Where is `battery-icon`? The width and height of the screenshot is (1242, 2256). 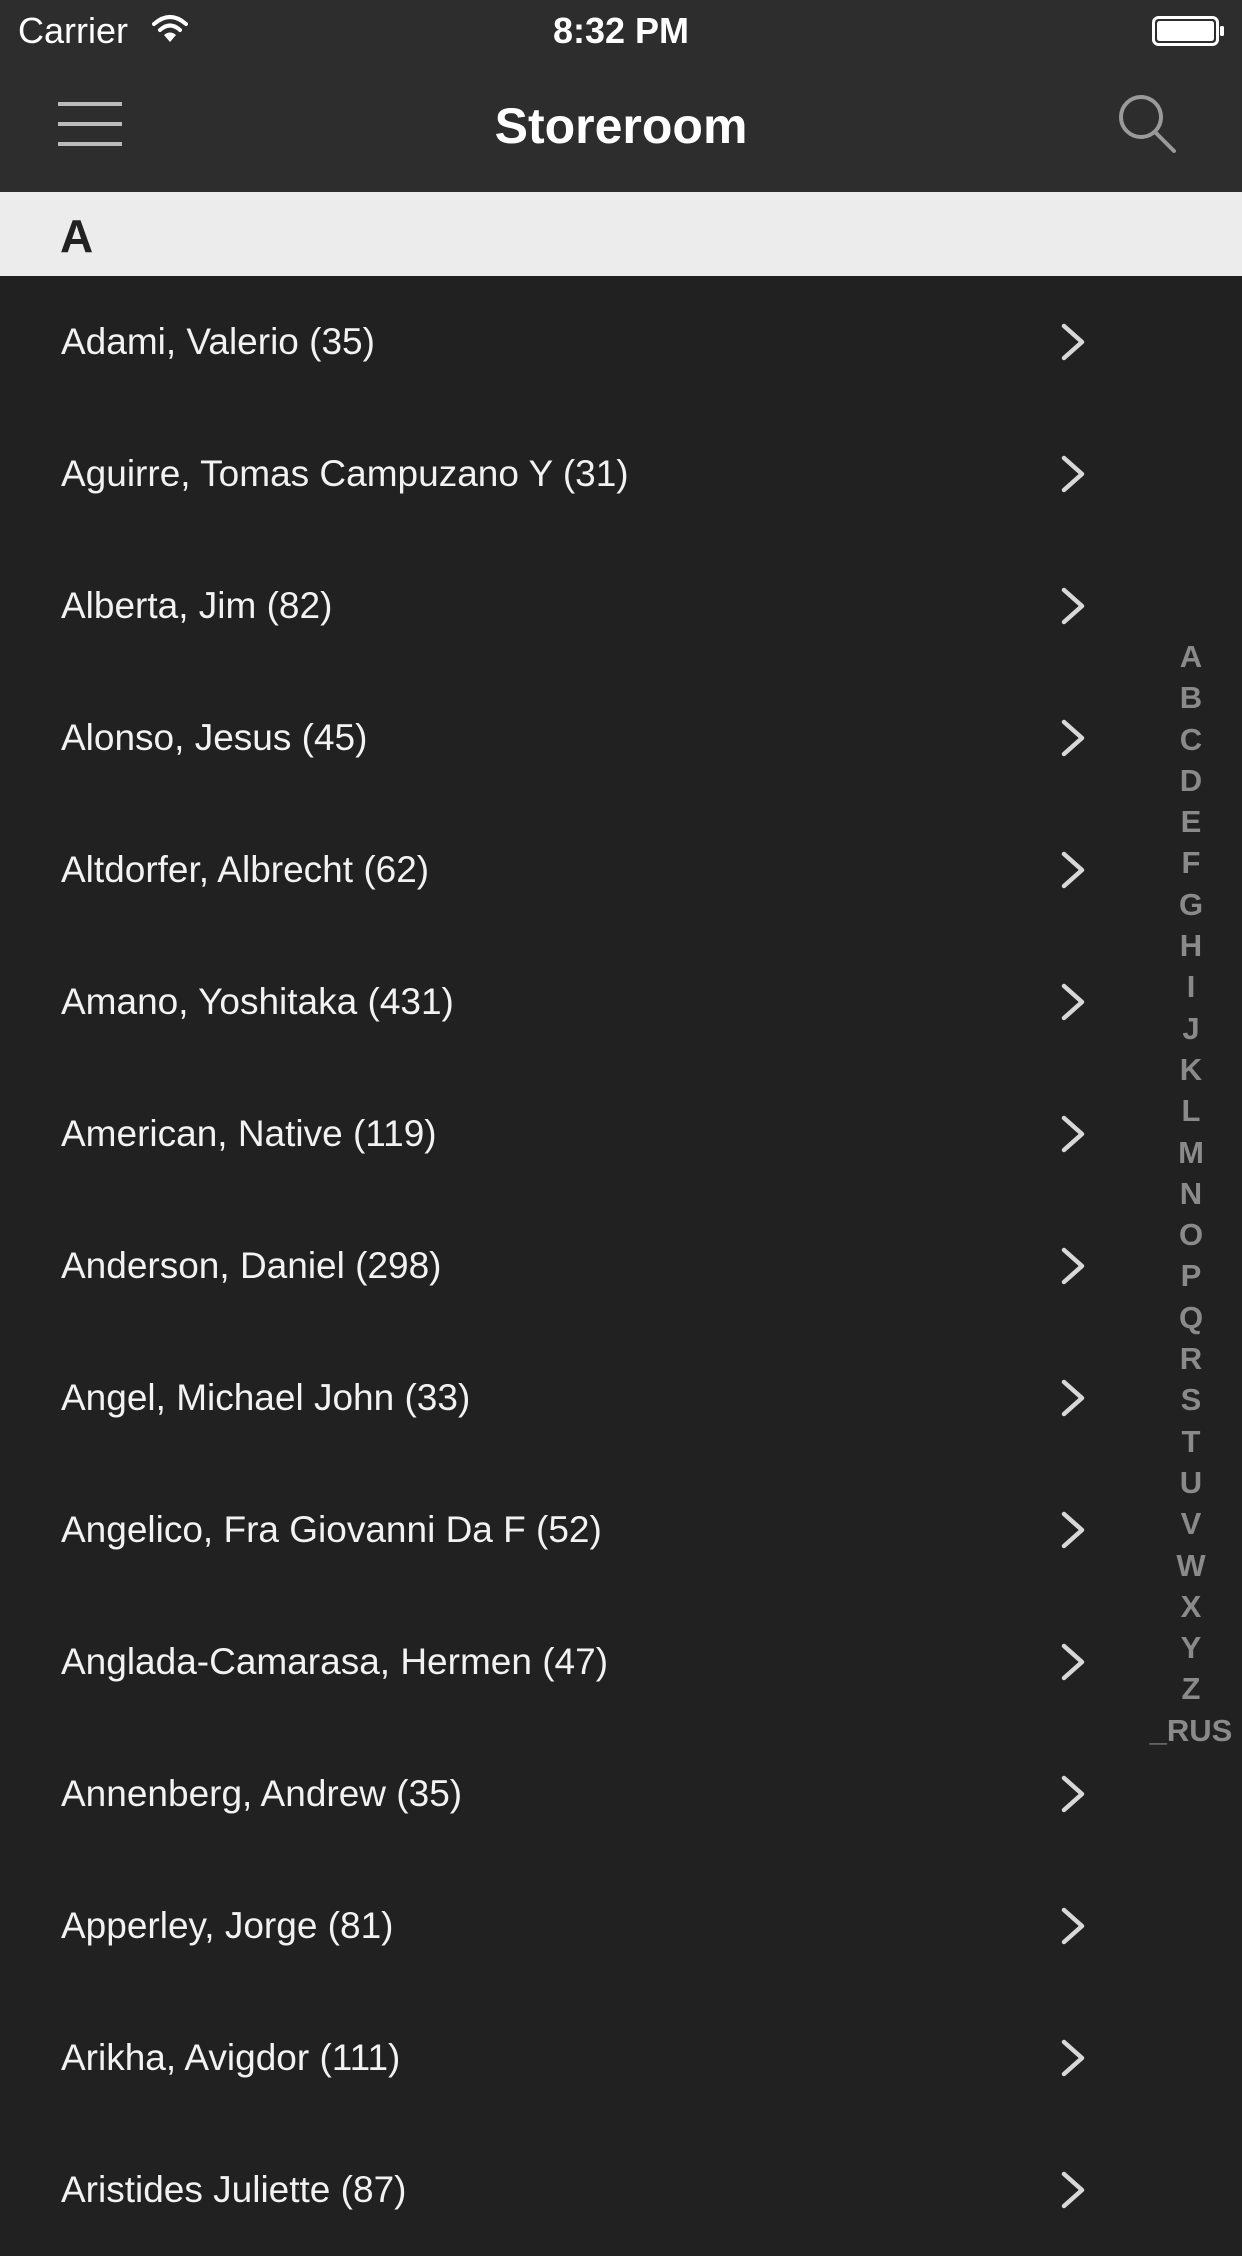
battery-icon is located at coordinates (1188, 31).